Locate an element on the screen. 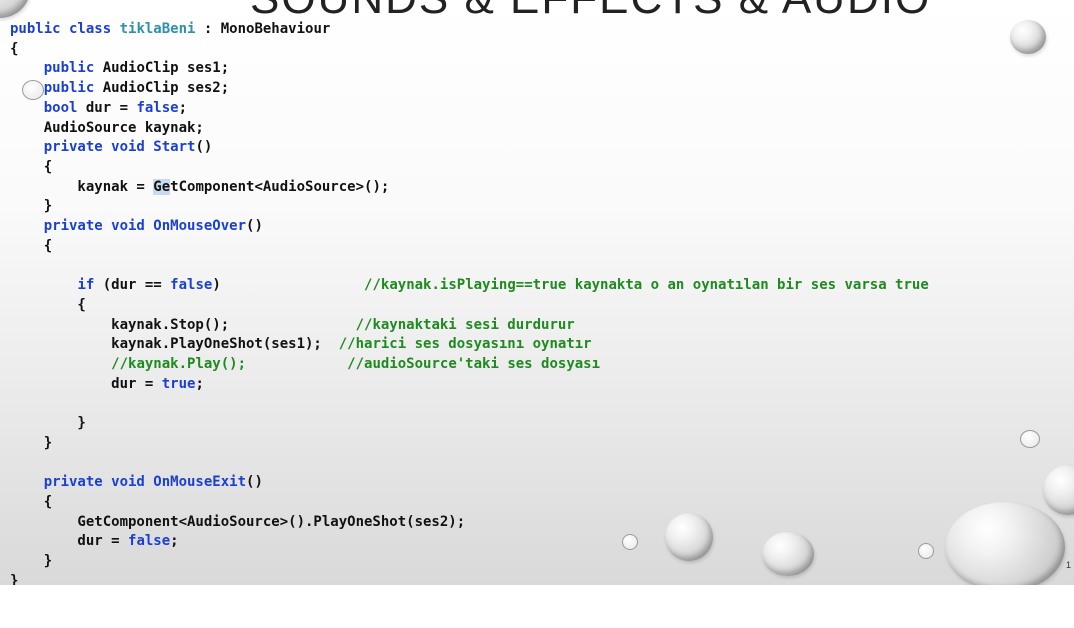 Image resolution: width=1074 pixels, height=628 pixels. code-line: bool dur = false; is located at coordinates (469, 109).